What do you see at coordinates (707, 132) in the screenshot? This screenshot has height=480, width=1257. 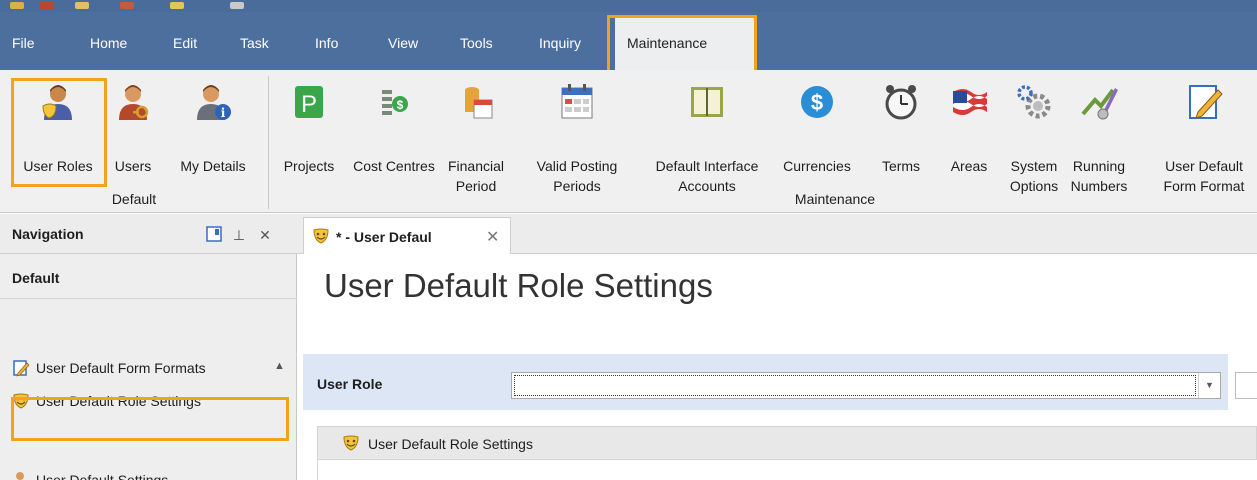 I see `default-interface-accounts-button: Default Interface Accounts` at bounding box center [707, 132].